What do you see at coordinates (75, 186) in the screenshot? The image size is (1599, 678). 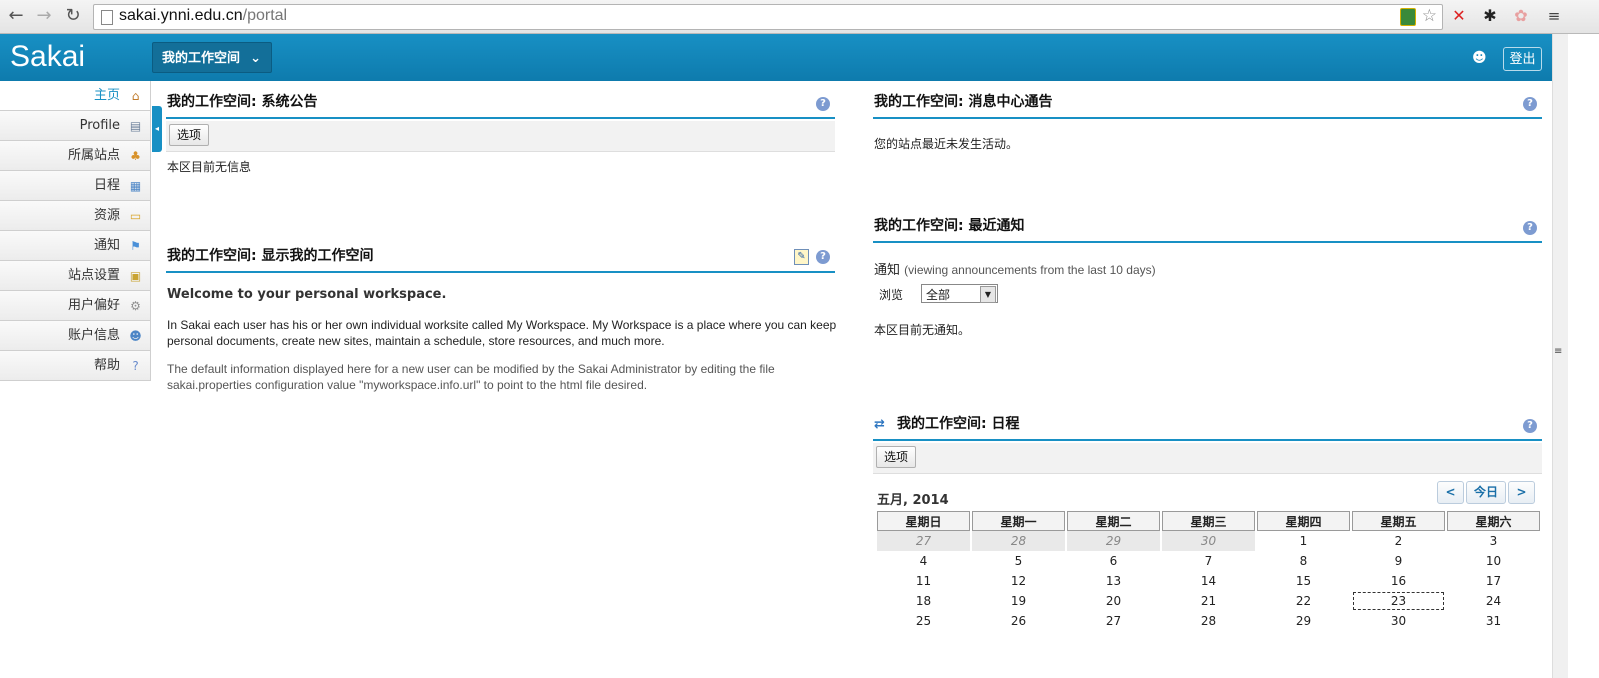 I see `sidebar-item-3: 日程 ▦` at bounding box center [75, 186].